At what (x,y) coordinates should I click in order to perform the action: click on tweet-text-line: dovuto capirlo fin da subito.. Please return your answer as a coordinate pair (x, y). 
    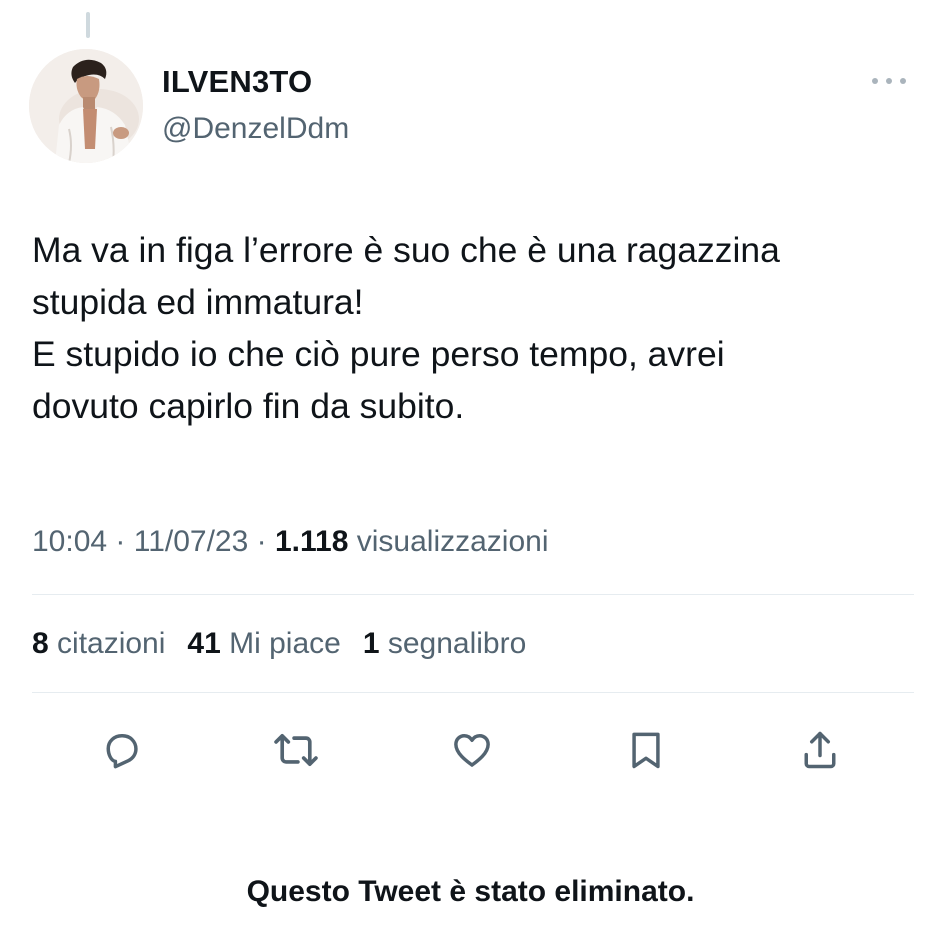
    Looking at the image, I should click on (248, 406).